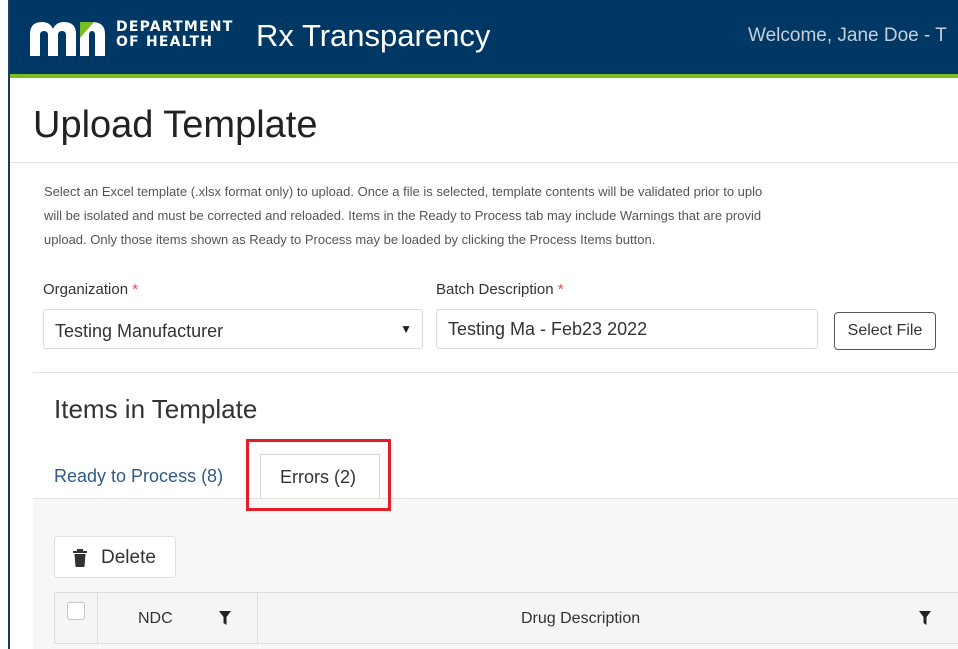  I want to click on department-logo-text: DEPARTMENT OF HEALTH, so click(174, 35).